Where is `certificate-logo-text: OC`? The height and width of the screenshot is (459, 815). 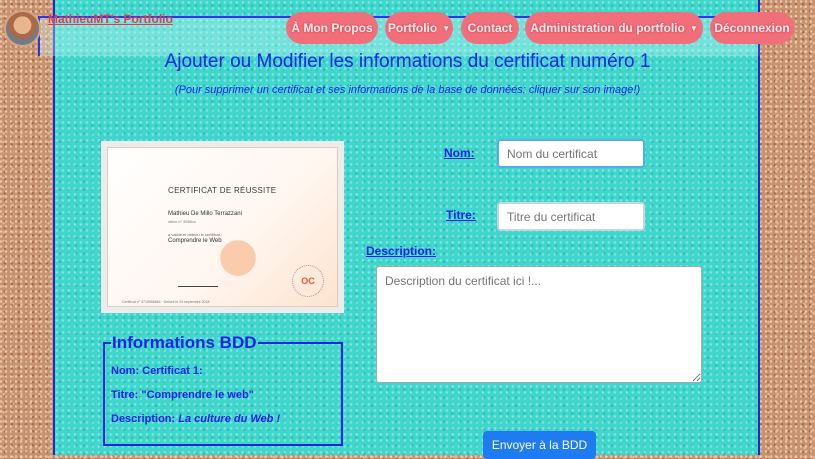
certificate-logo-text: OC is located at coordinates (308, 281).